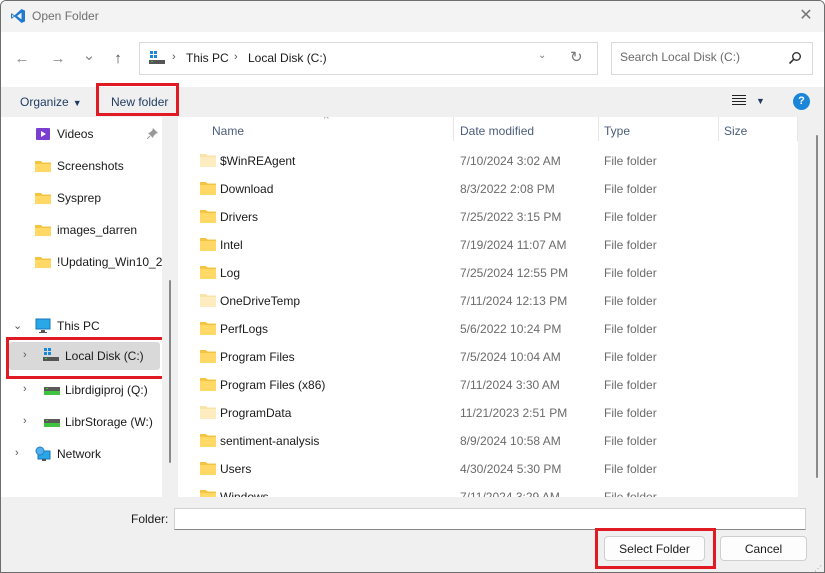 This screenshot has height=573, width=825. I want to click on file-date-modified: 8/3/2022 2:08 PM, so click(507, 189).